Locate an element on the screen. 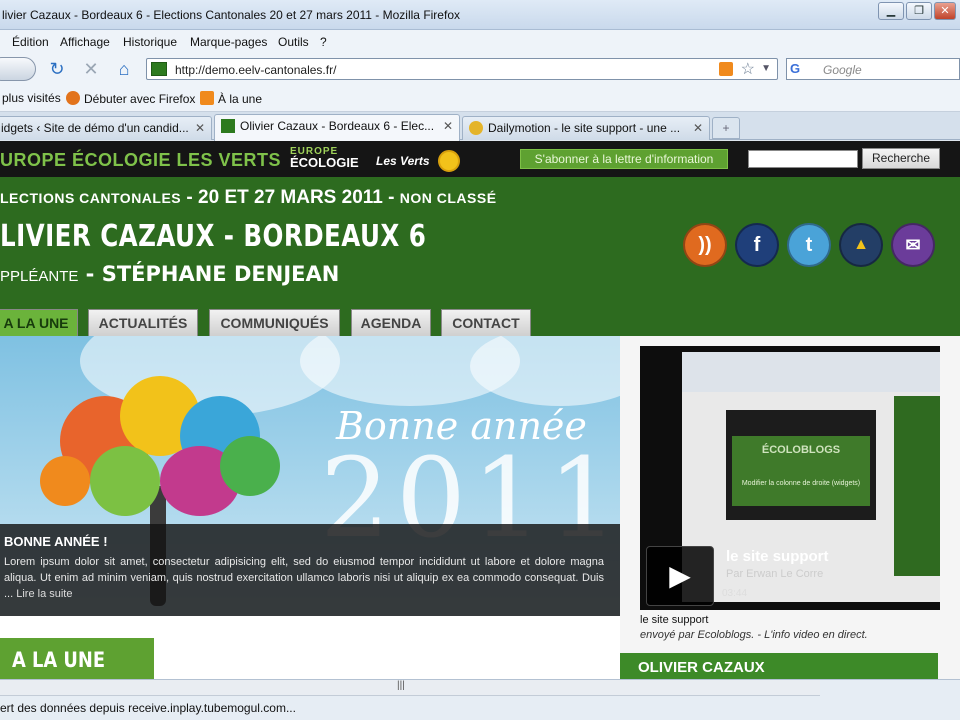  rss-feed-icon is located at coordinates (726, 69).